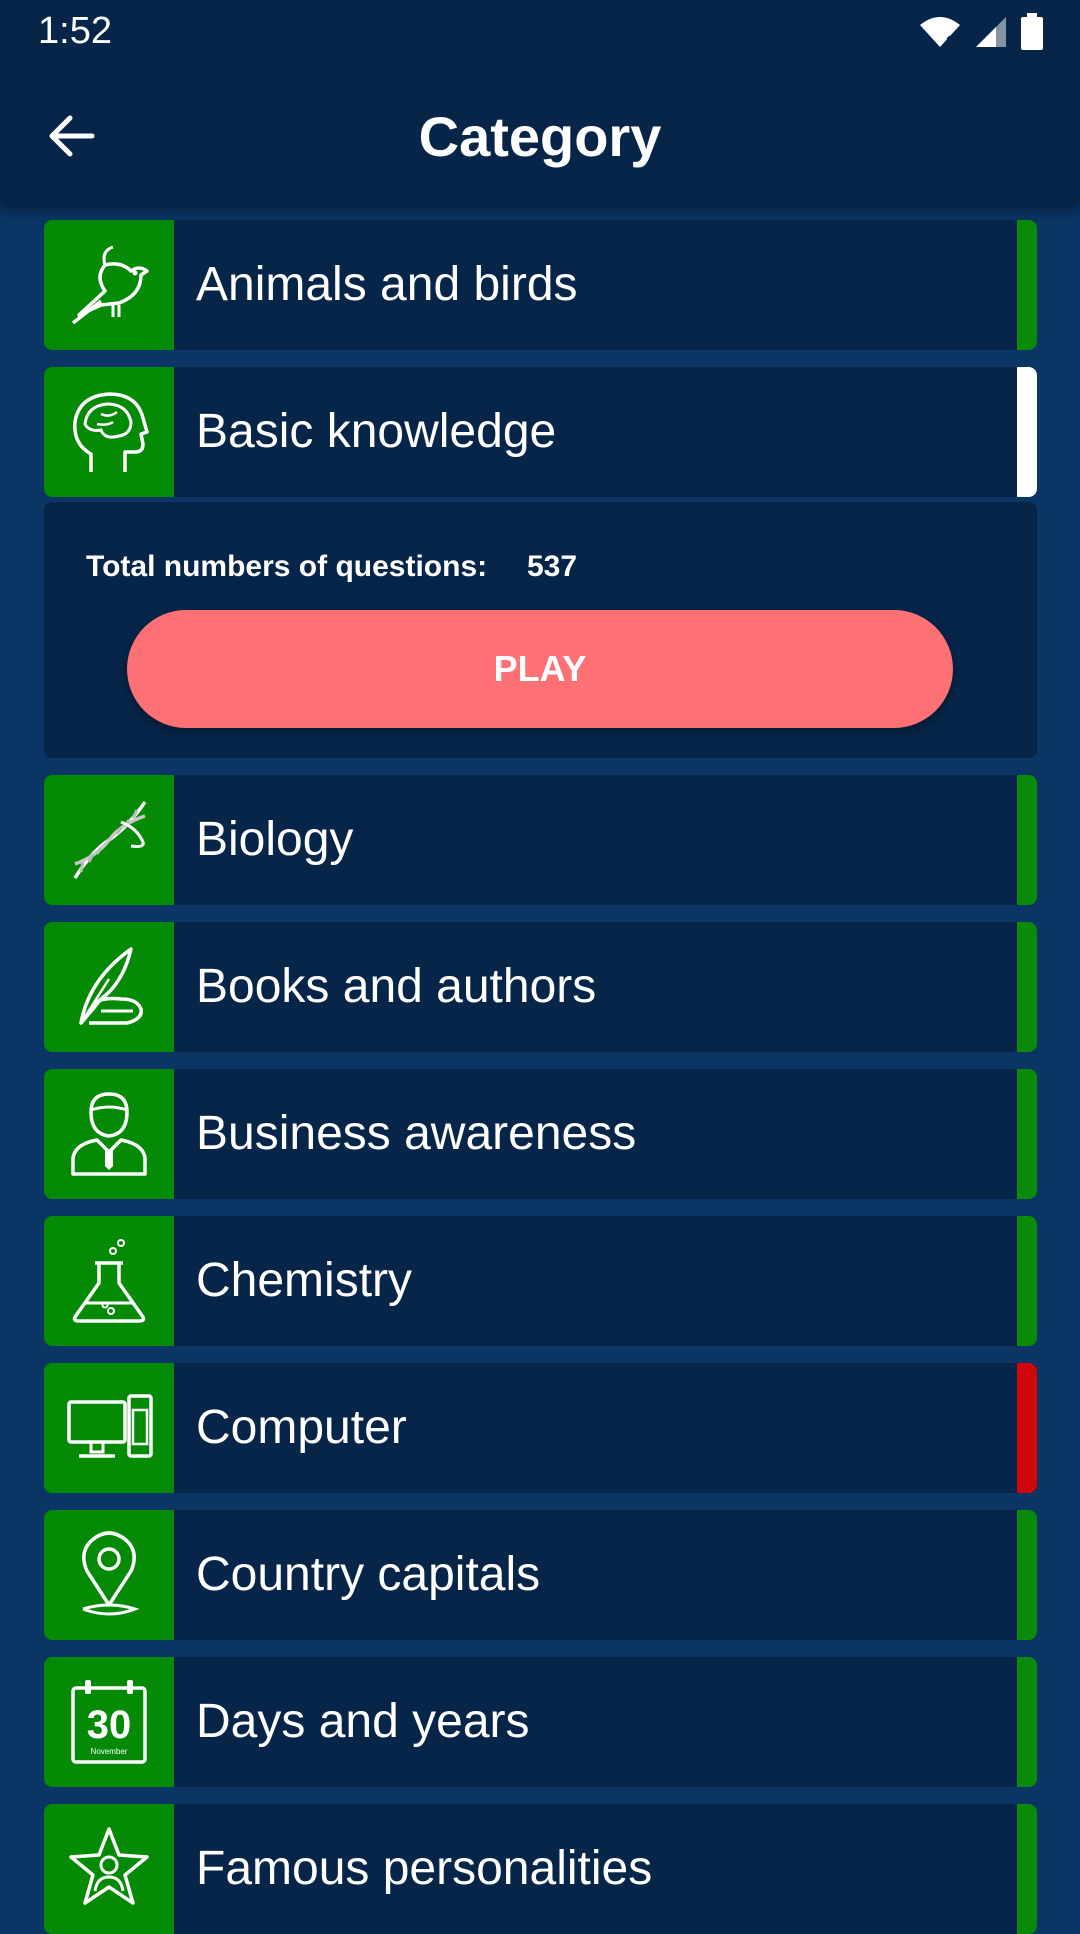 The image size is (1080, 1934). Describe the element at coordinates (304, 1280) in the screenshot. I see `category-label: Chemistry` at that location.